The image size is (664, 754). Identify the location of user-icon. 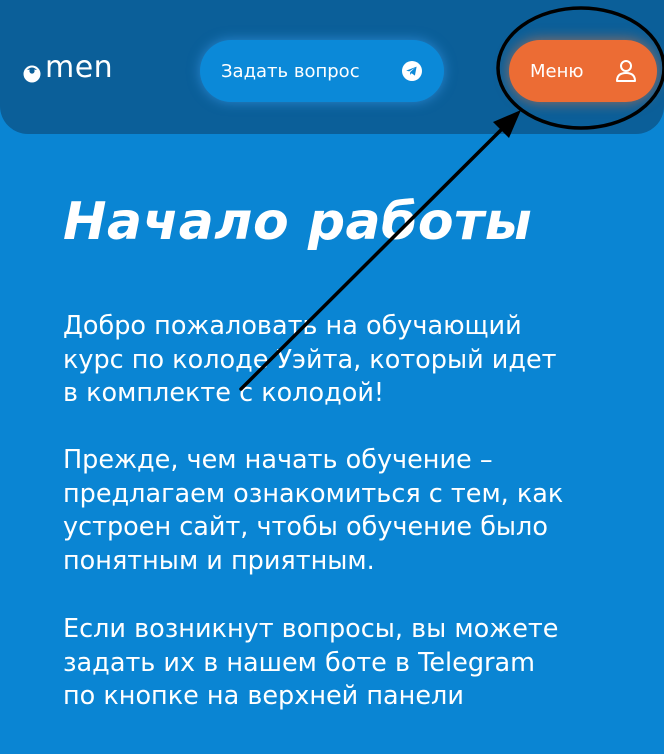
(626, 71).